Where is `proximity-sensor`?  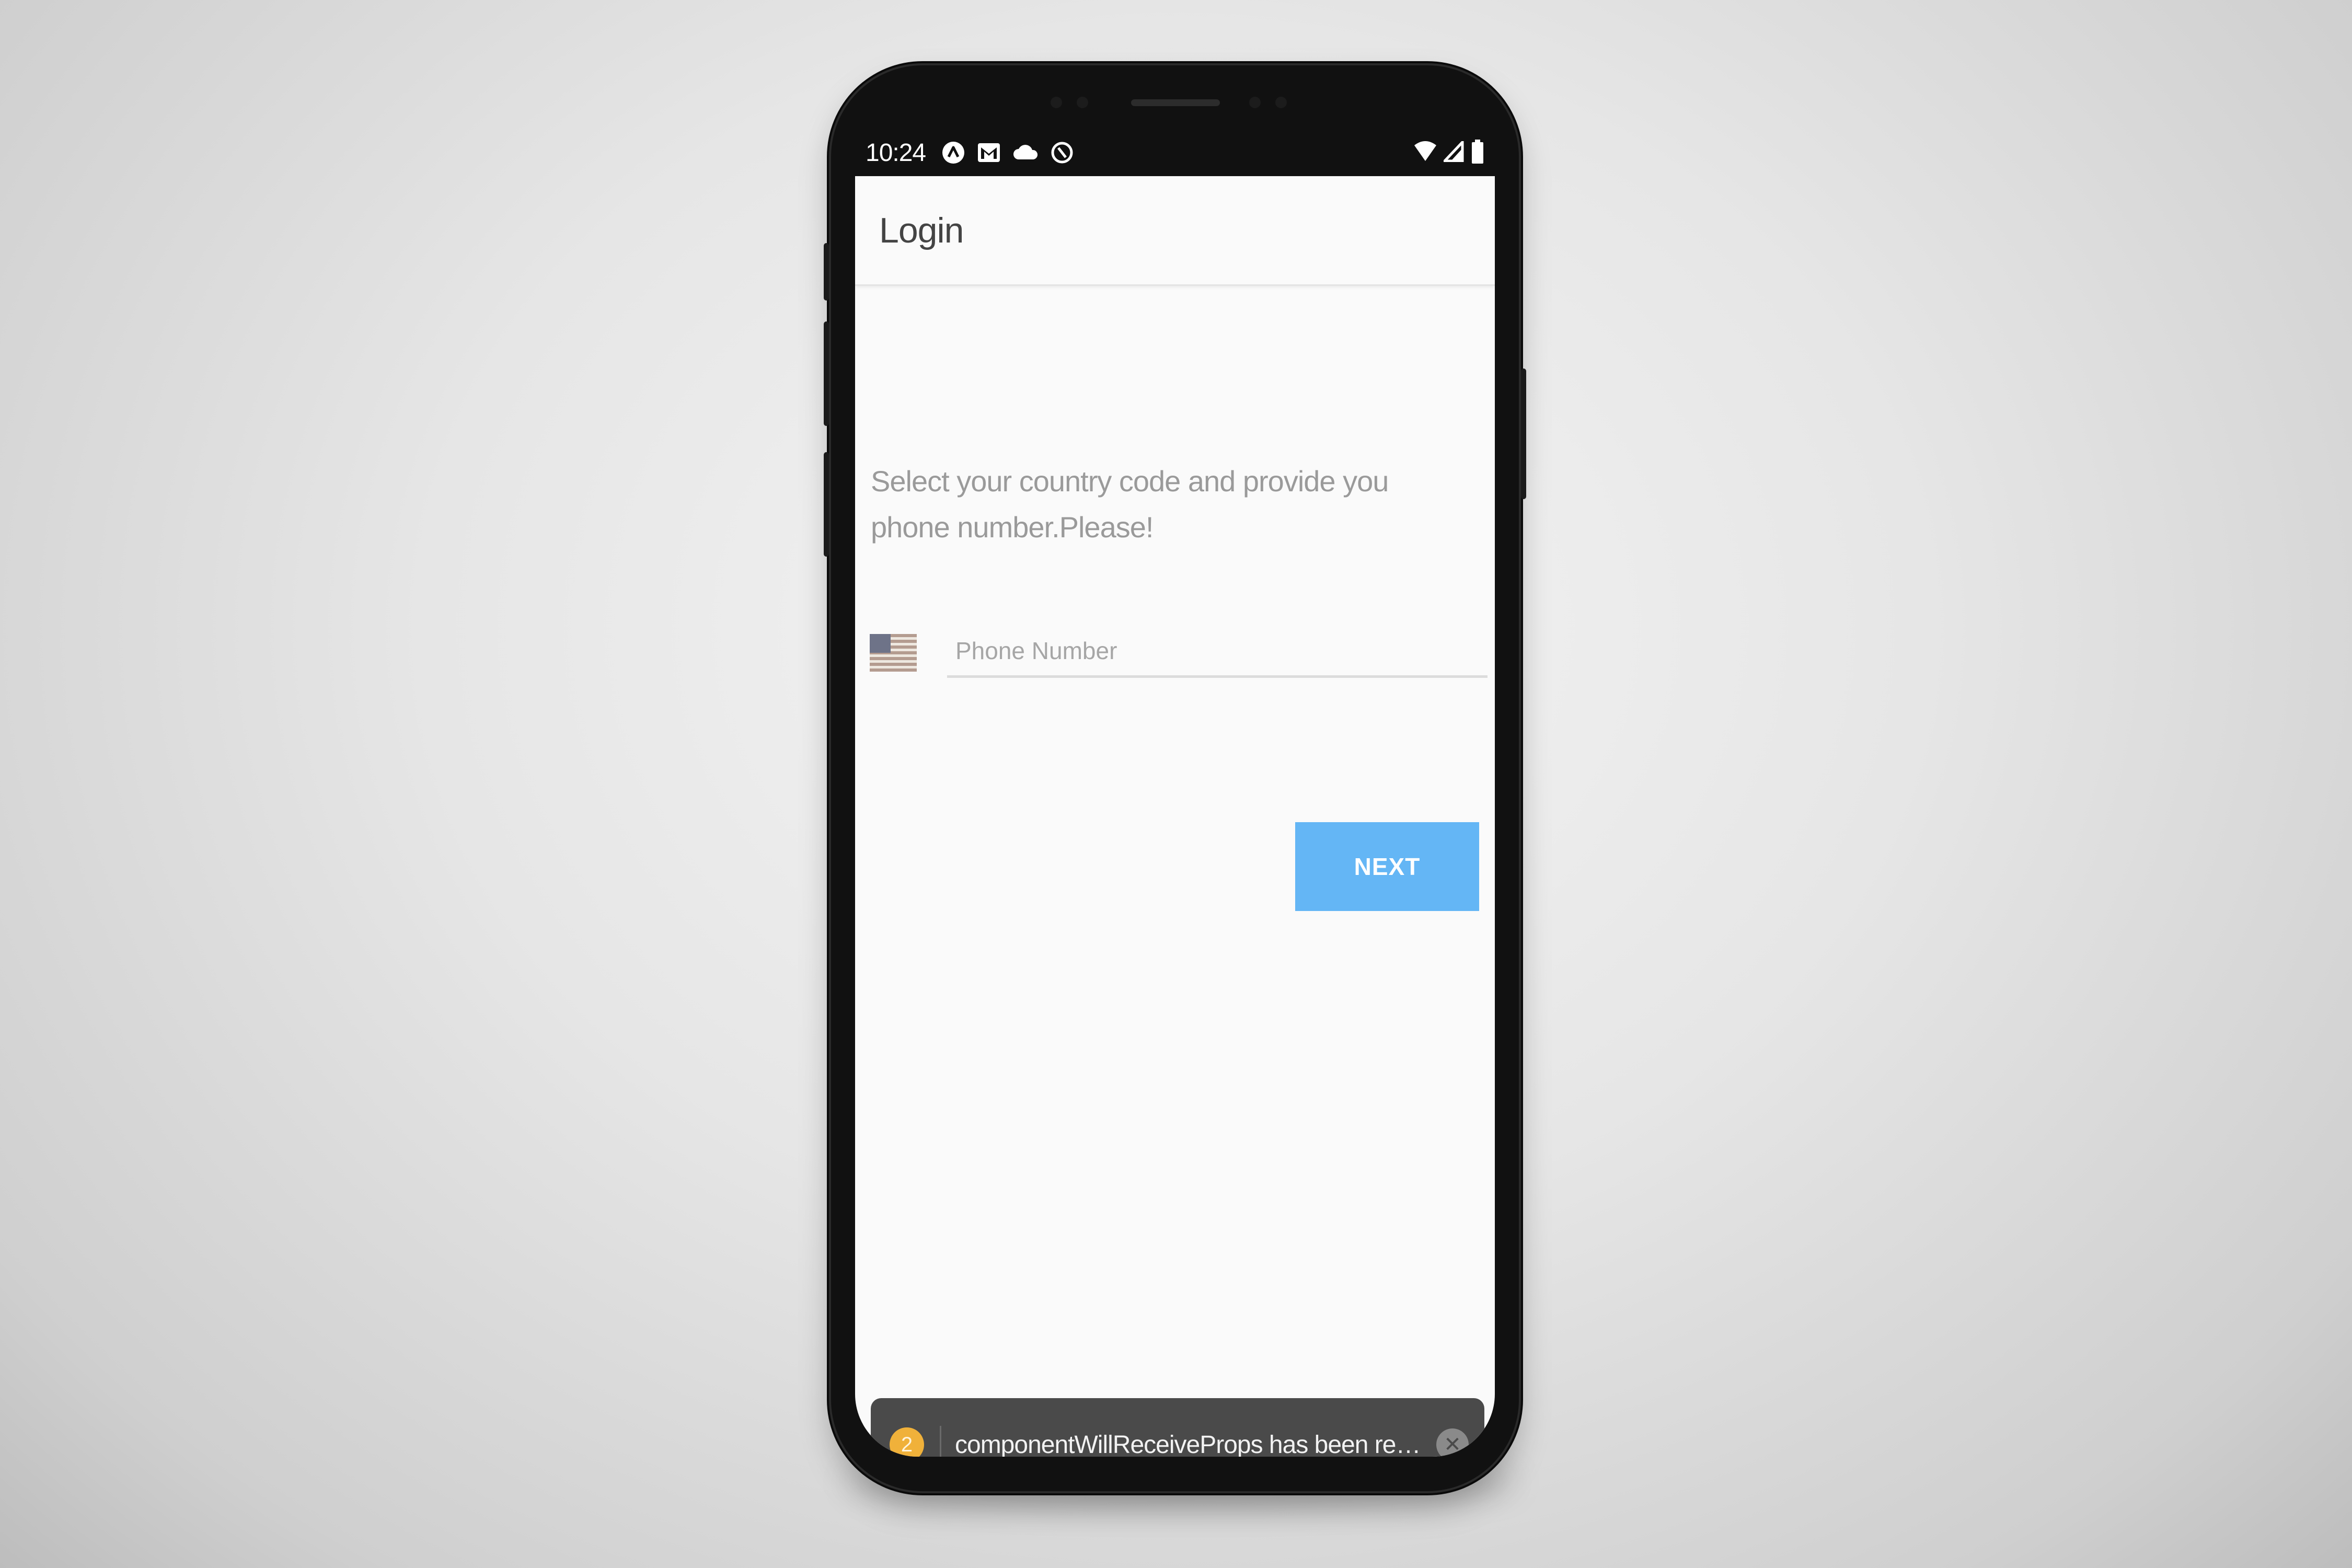 proximity-sensor is located at coordinates (1082, 102).